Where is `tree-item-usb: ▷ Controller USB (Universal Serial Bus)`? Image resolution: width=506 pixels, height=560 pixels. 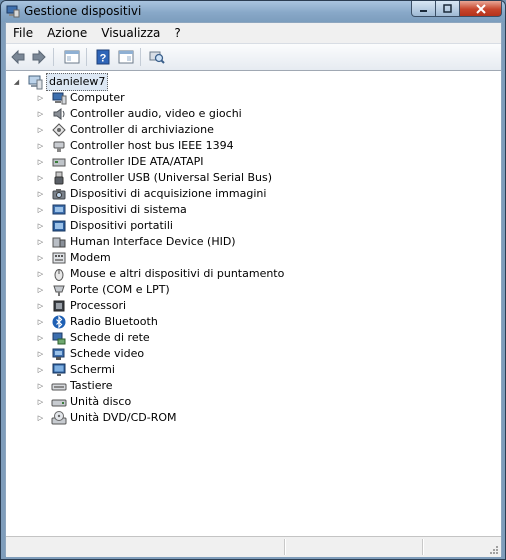
tree-item-usb: ▷ Controller USB (Universal Serial Bus) is located at coordinates (154, 178).